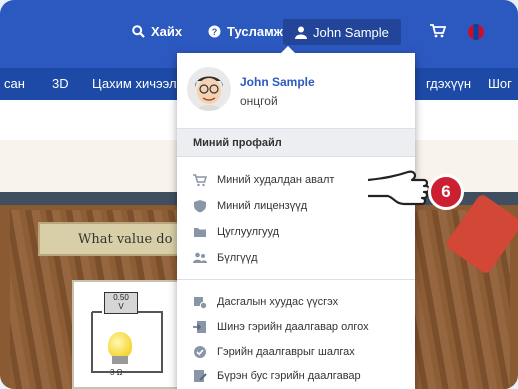  I want to click on shield-icon, so click(200, 206).